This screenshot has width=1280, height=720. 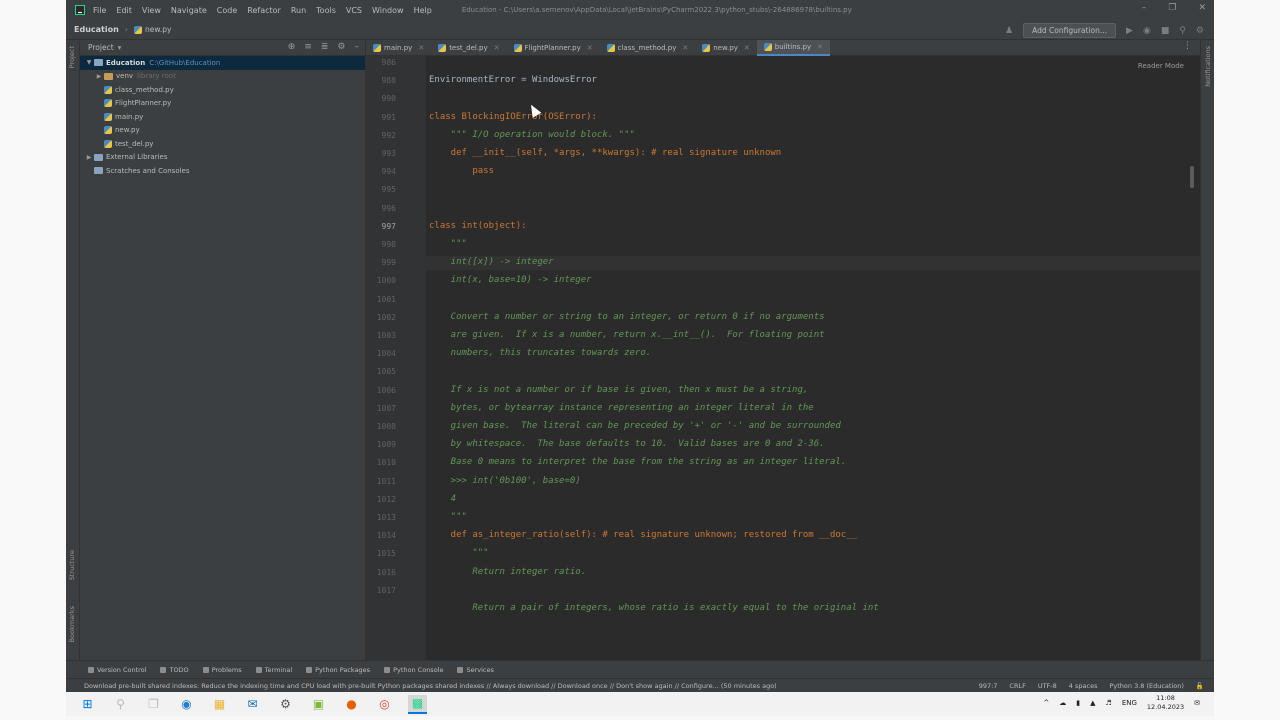 What do you see at coordinates (222, 144) in the screenshot?
I see `tree-item-file: test_del.py` at bounding box center [222, 144].